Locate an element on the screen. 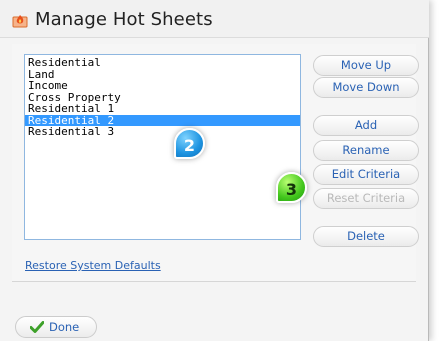 This screenshot has width=440, height=341. move-up-button: Move Up is located at coordinates (366, 65).